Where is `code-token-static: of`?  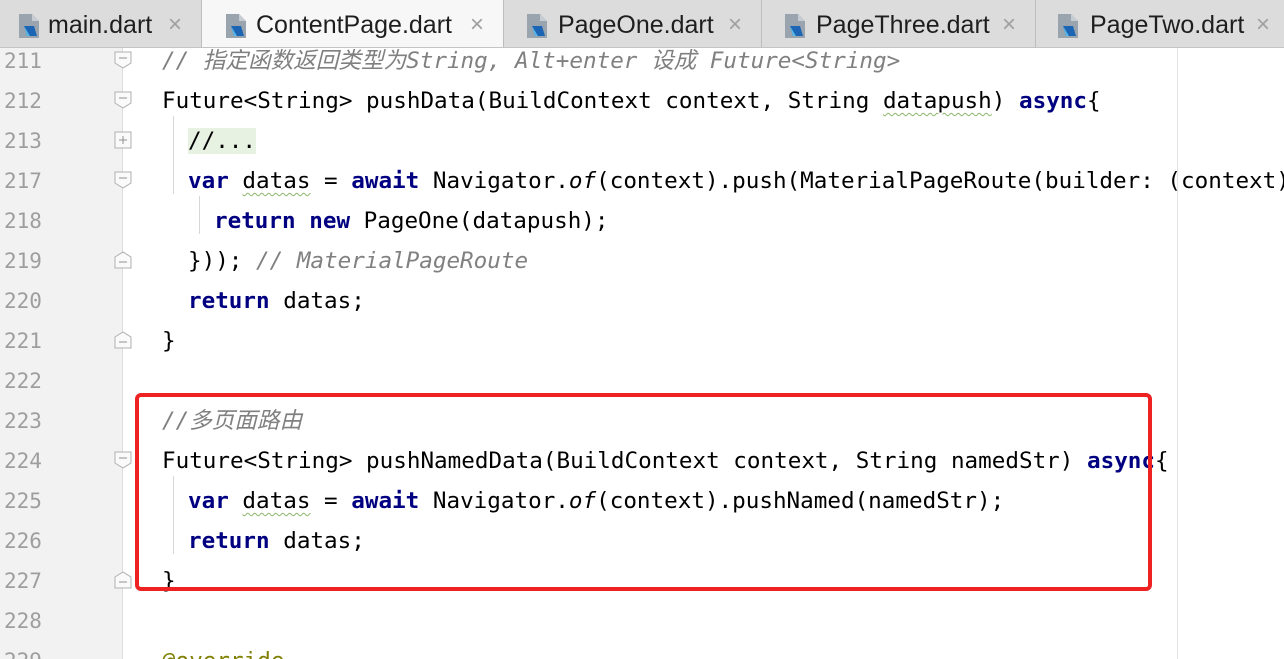 code-token-static: of is located at coordinates (582, 181).